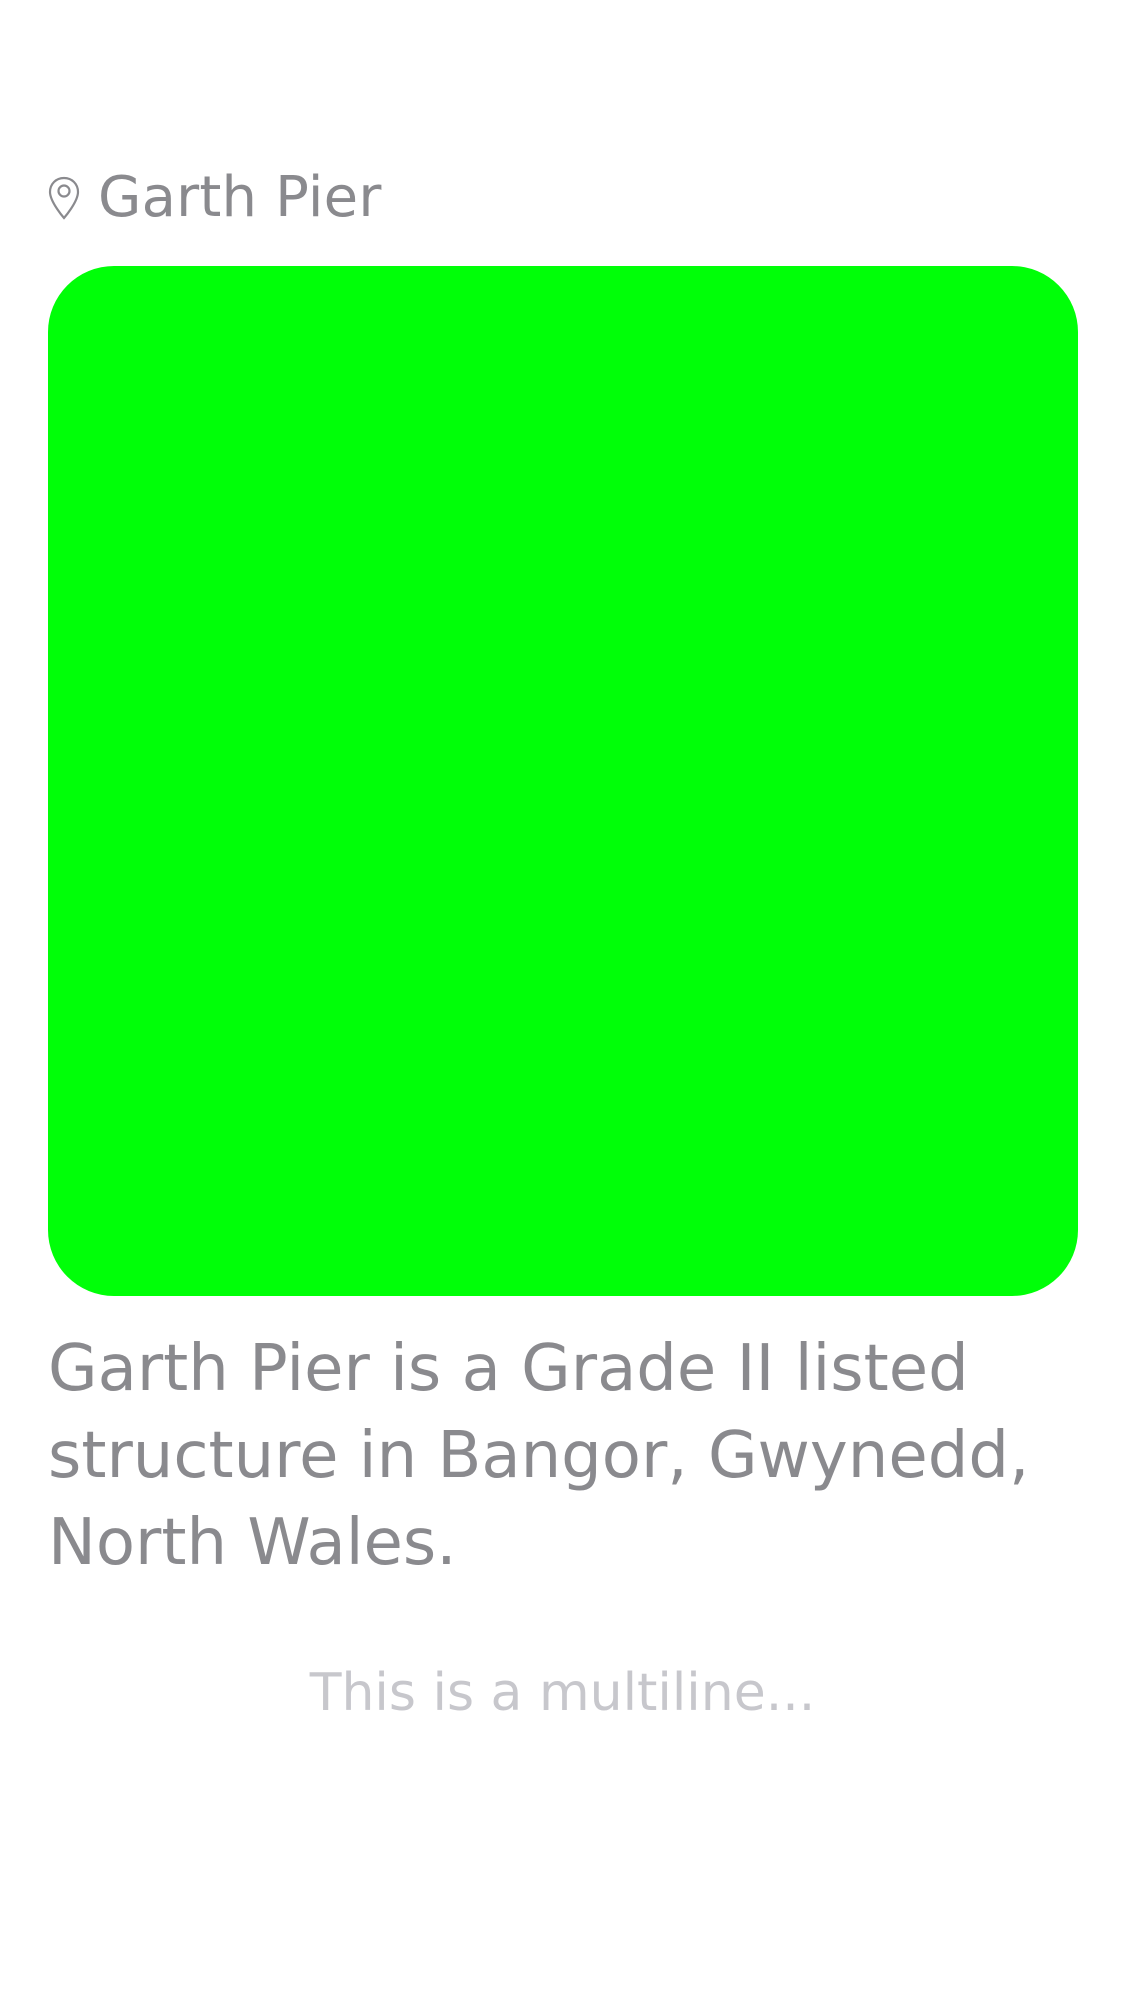  I want to click on location-title: Garth Pier, so click(240, 197).